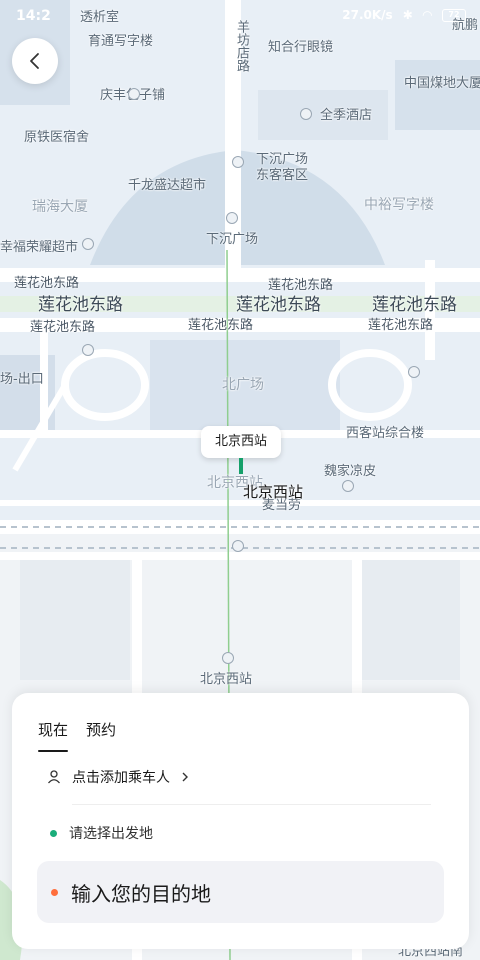 This screenshot has width=480, height=960. I want to click on tab-now: 现在, so click(53, 735).